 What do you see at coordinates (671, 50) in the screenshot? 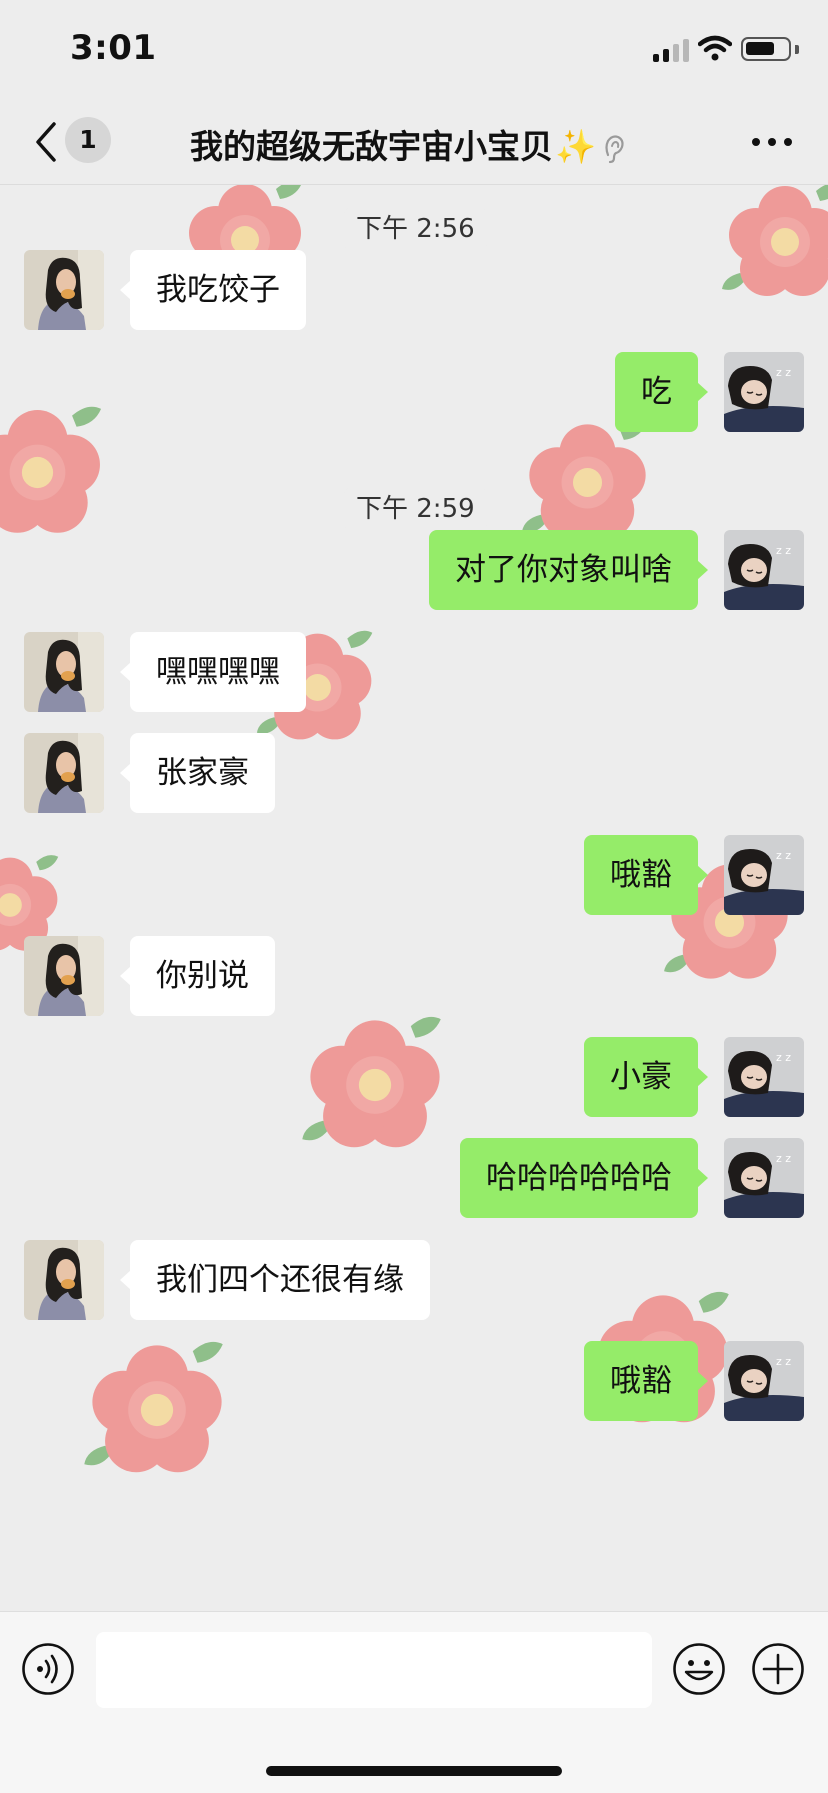
I see `cellular-signal-icon` at bounding box center [671, 50].